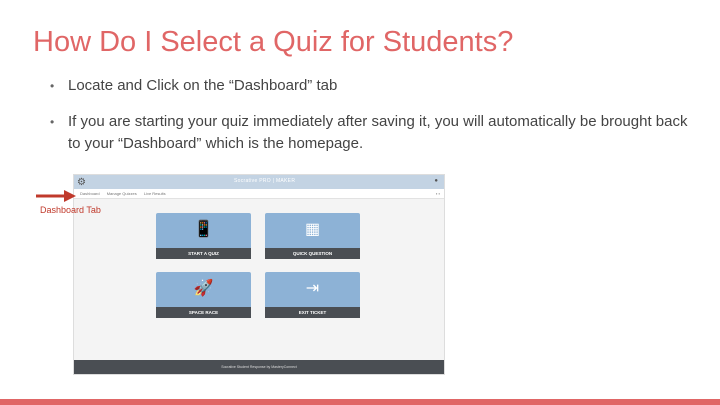  I want to click on arrow-icon, so click(56, 196).